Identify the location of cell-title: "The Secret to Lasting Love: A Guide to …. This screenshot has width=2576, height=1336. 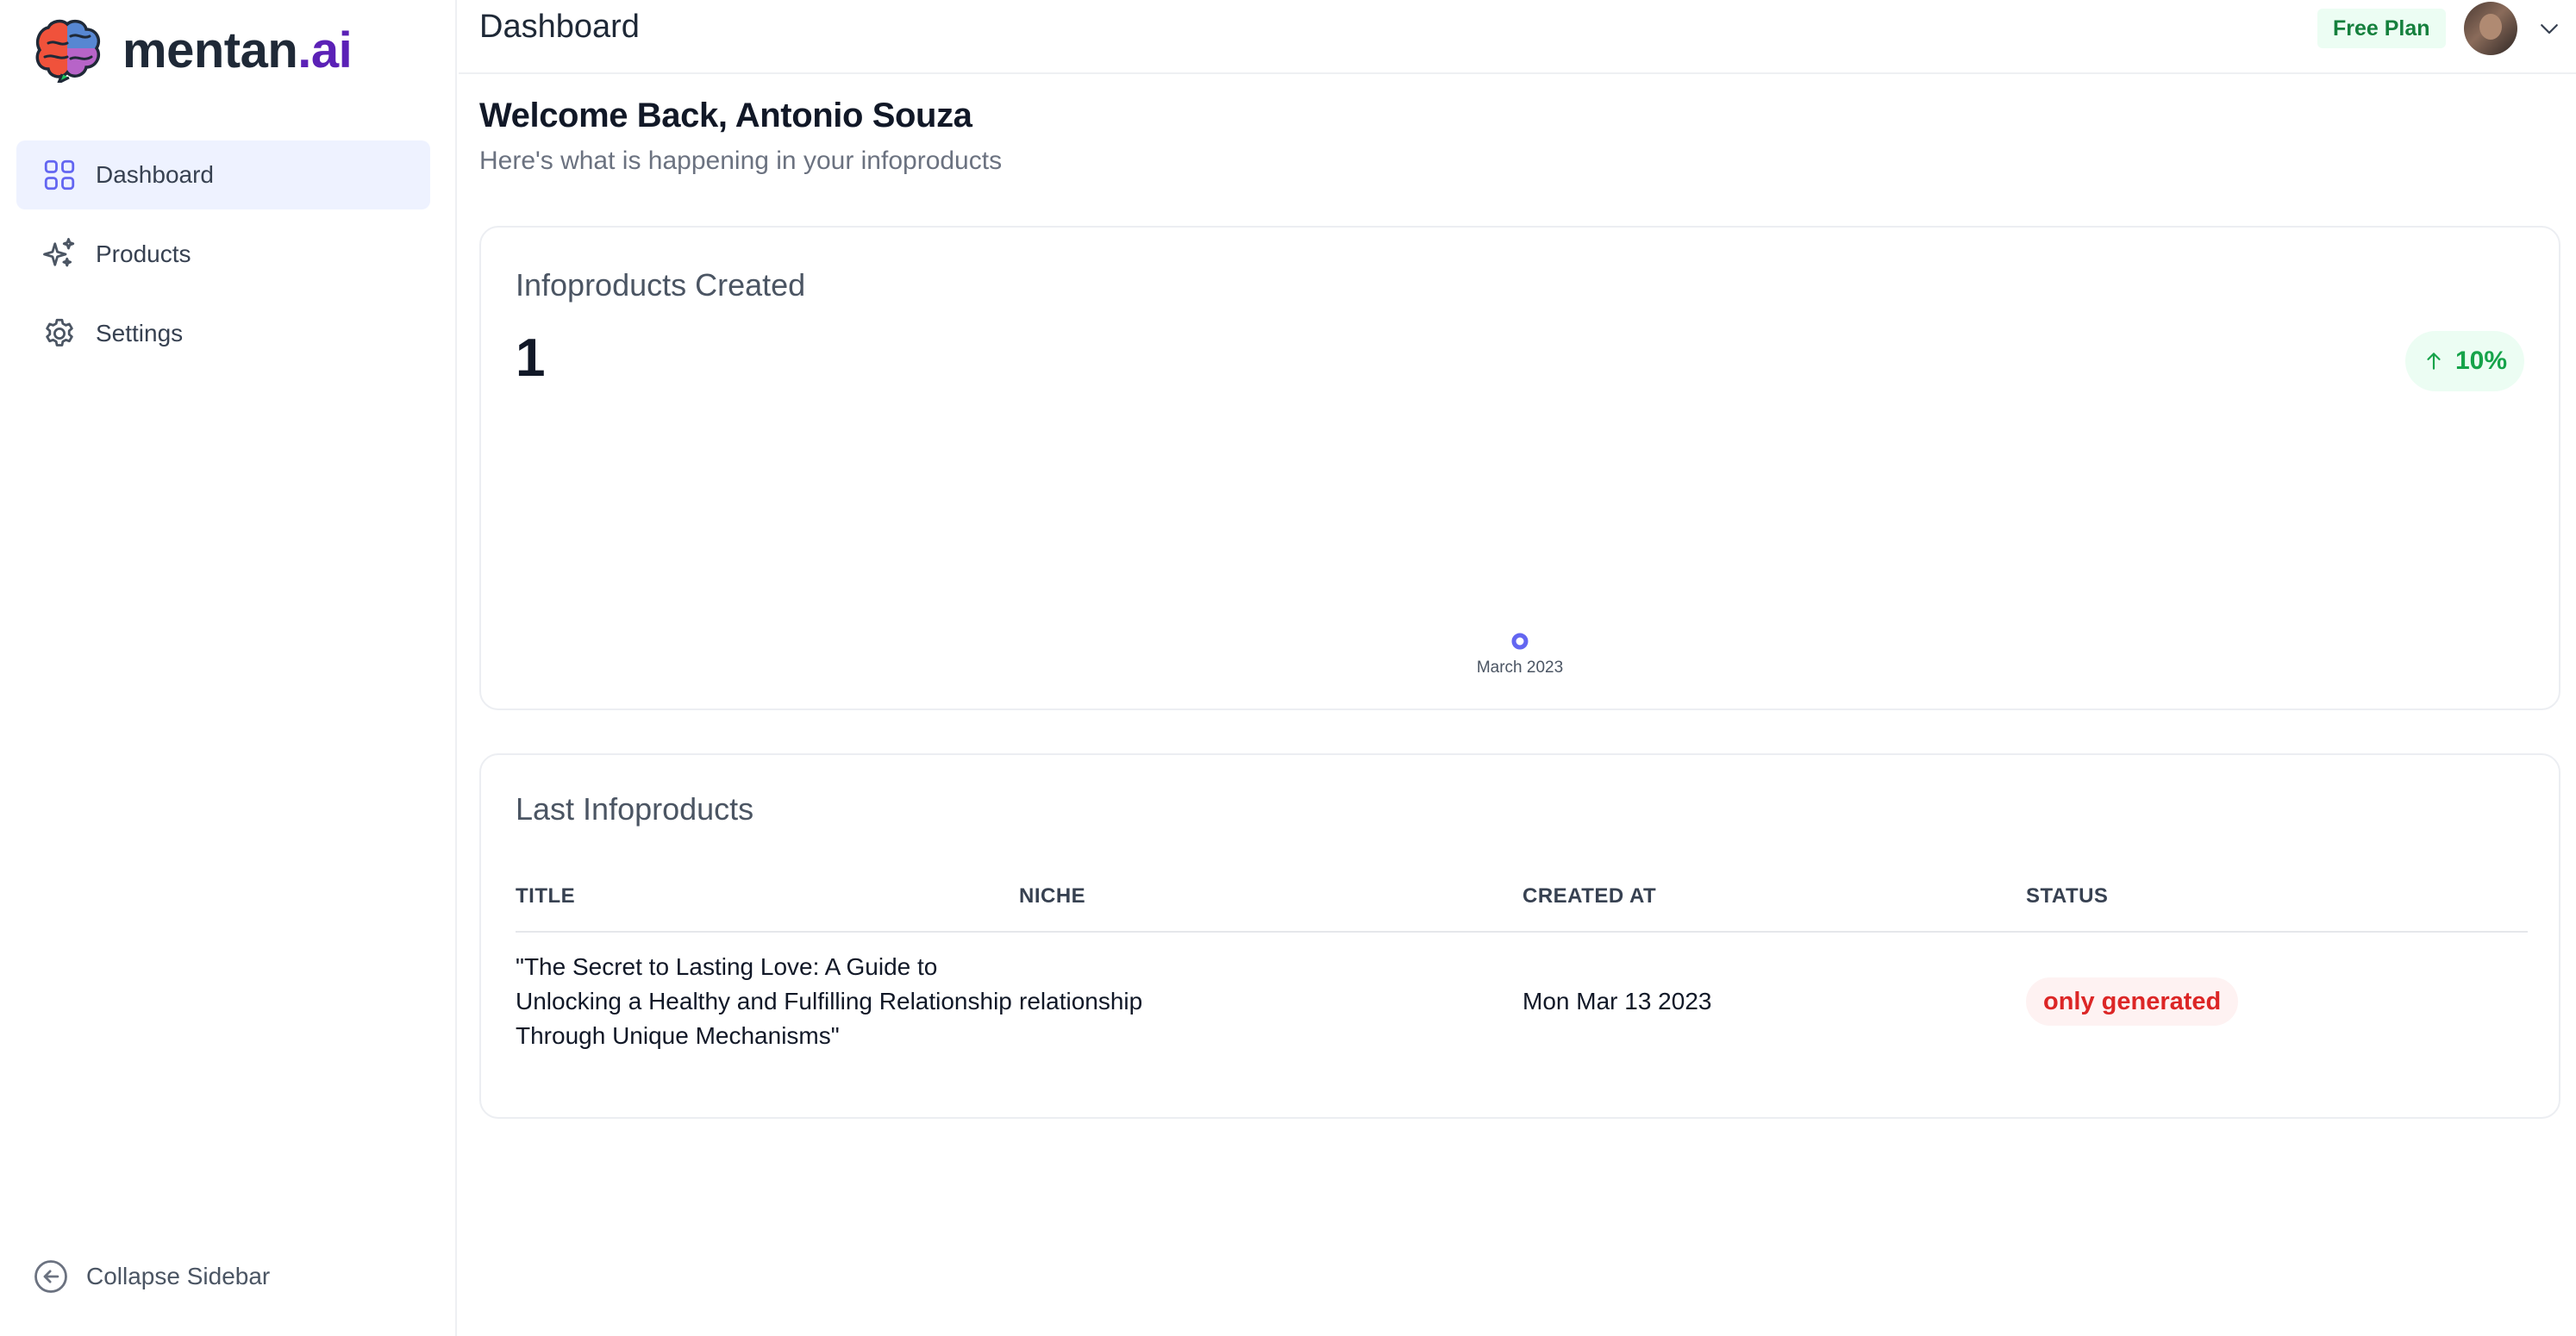
(764, 1001).